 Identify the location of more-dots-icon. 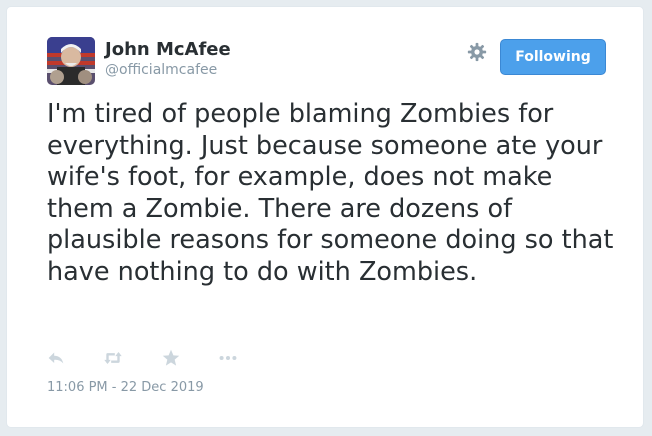
(228, 358).